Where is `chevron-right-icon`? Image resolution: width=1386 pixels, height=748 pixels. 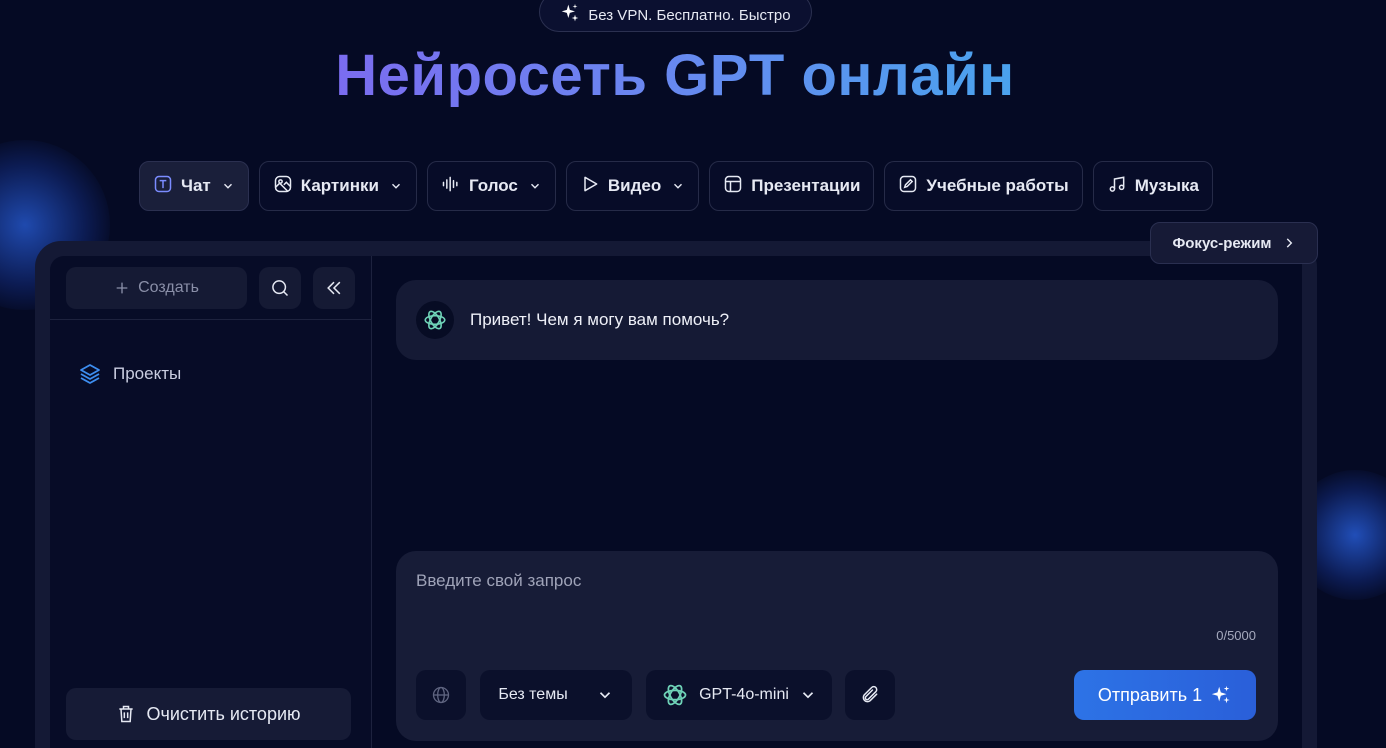 chevron-right-icon is located at coordinates (1289, 243).